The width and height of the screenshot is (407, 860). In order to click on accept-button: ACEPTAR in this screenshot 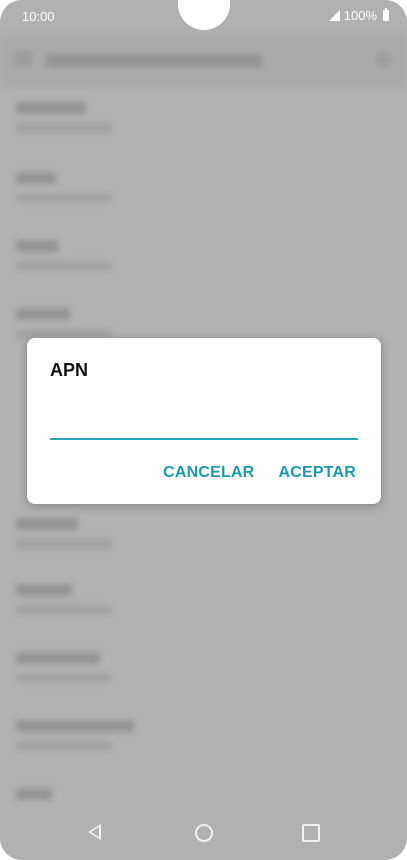, I will do `click(317, 473)`.